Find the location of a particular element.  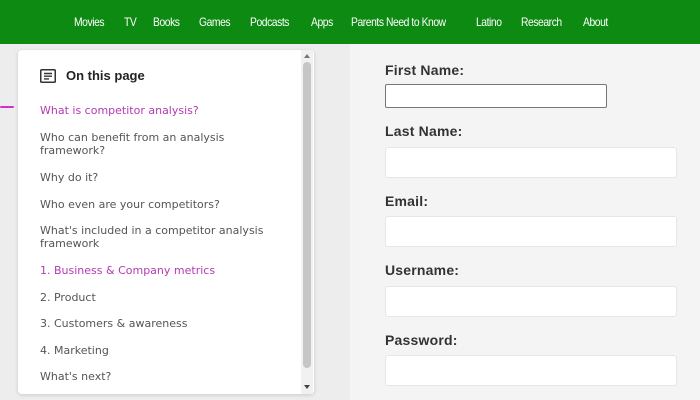

username-field is located at coordinates (531, 301).